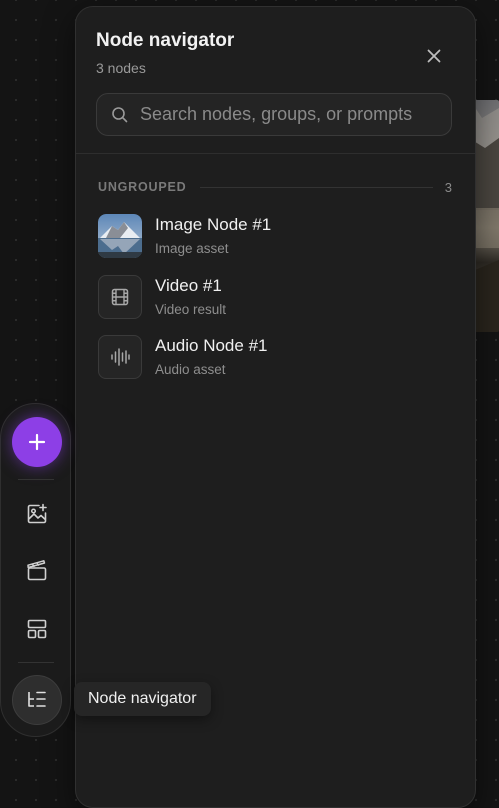  I want to click on node-item-image: Image Node #1 Image asset, so click(268, 238).